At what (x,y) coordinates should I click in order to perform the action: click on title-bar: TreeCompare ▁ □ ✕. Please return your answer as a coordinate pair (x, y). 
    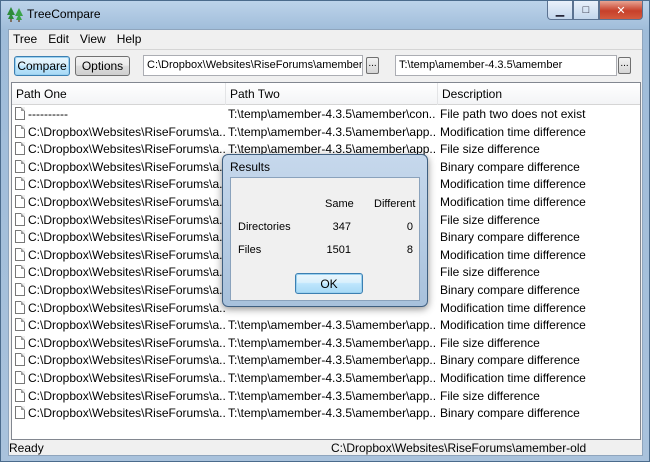
    Looking at the image, I should click on (325, 15).